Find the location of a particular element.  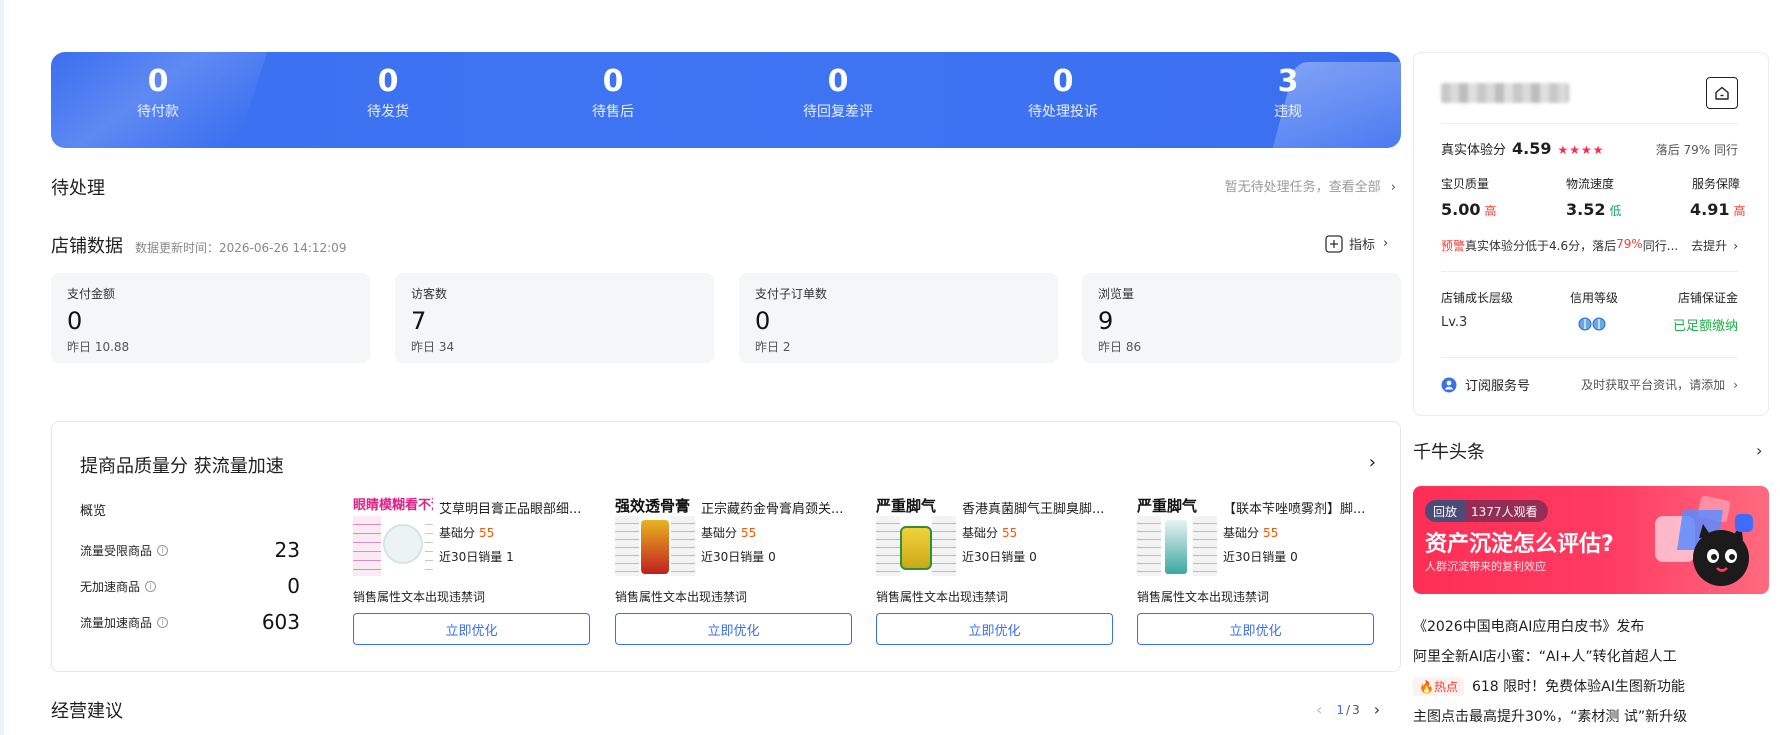

growth-level-value: Lv.3 is located at coordinates (1454, 322).